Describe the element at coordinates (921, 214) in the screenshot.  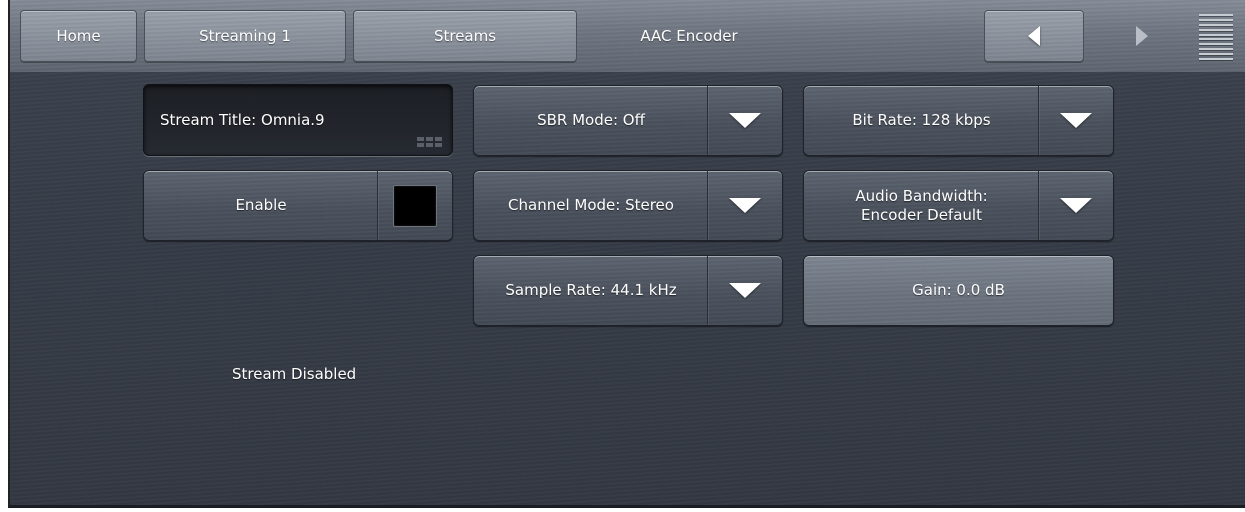
I see `audio-bandwidth-value: Encoder Default` at that location.